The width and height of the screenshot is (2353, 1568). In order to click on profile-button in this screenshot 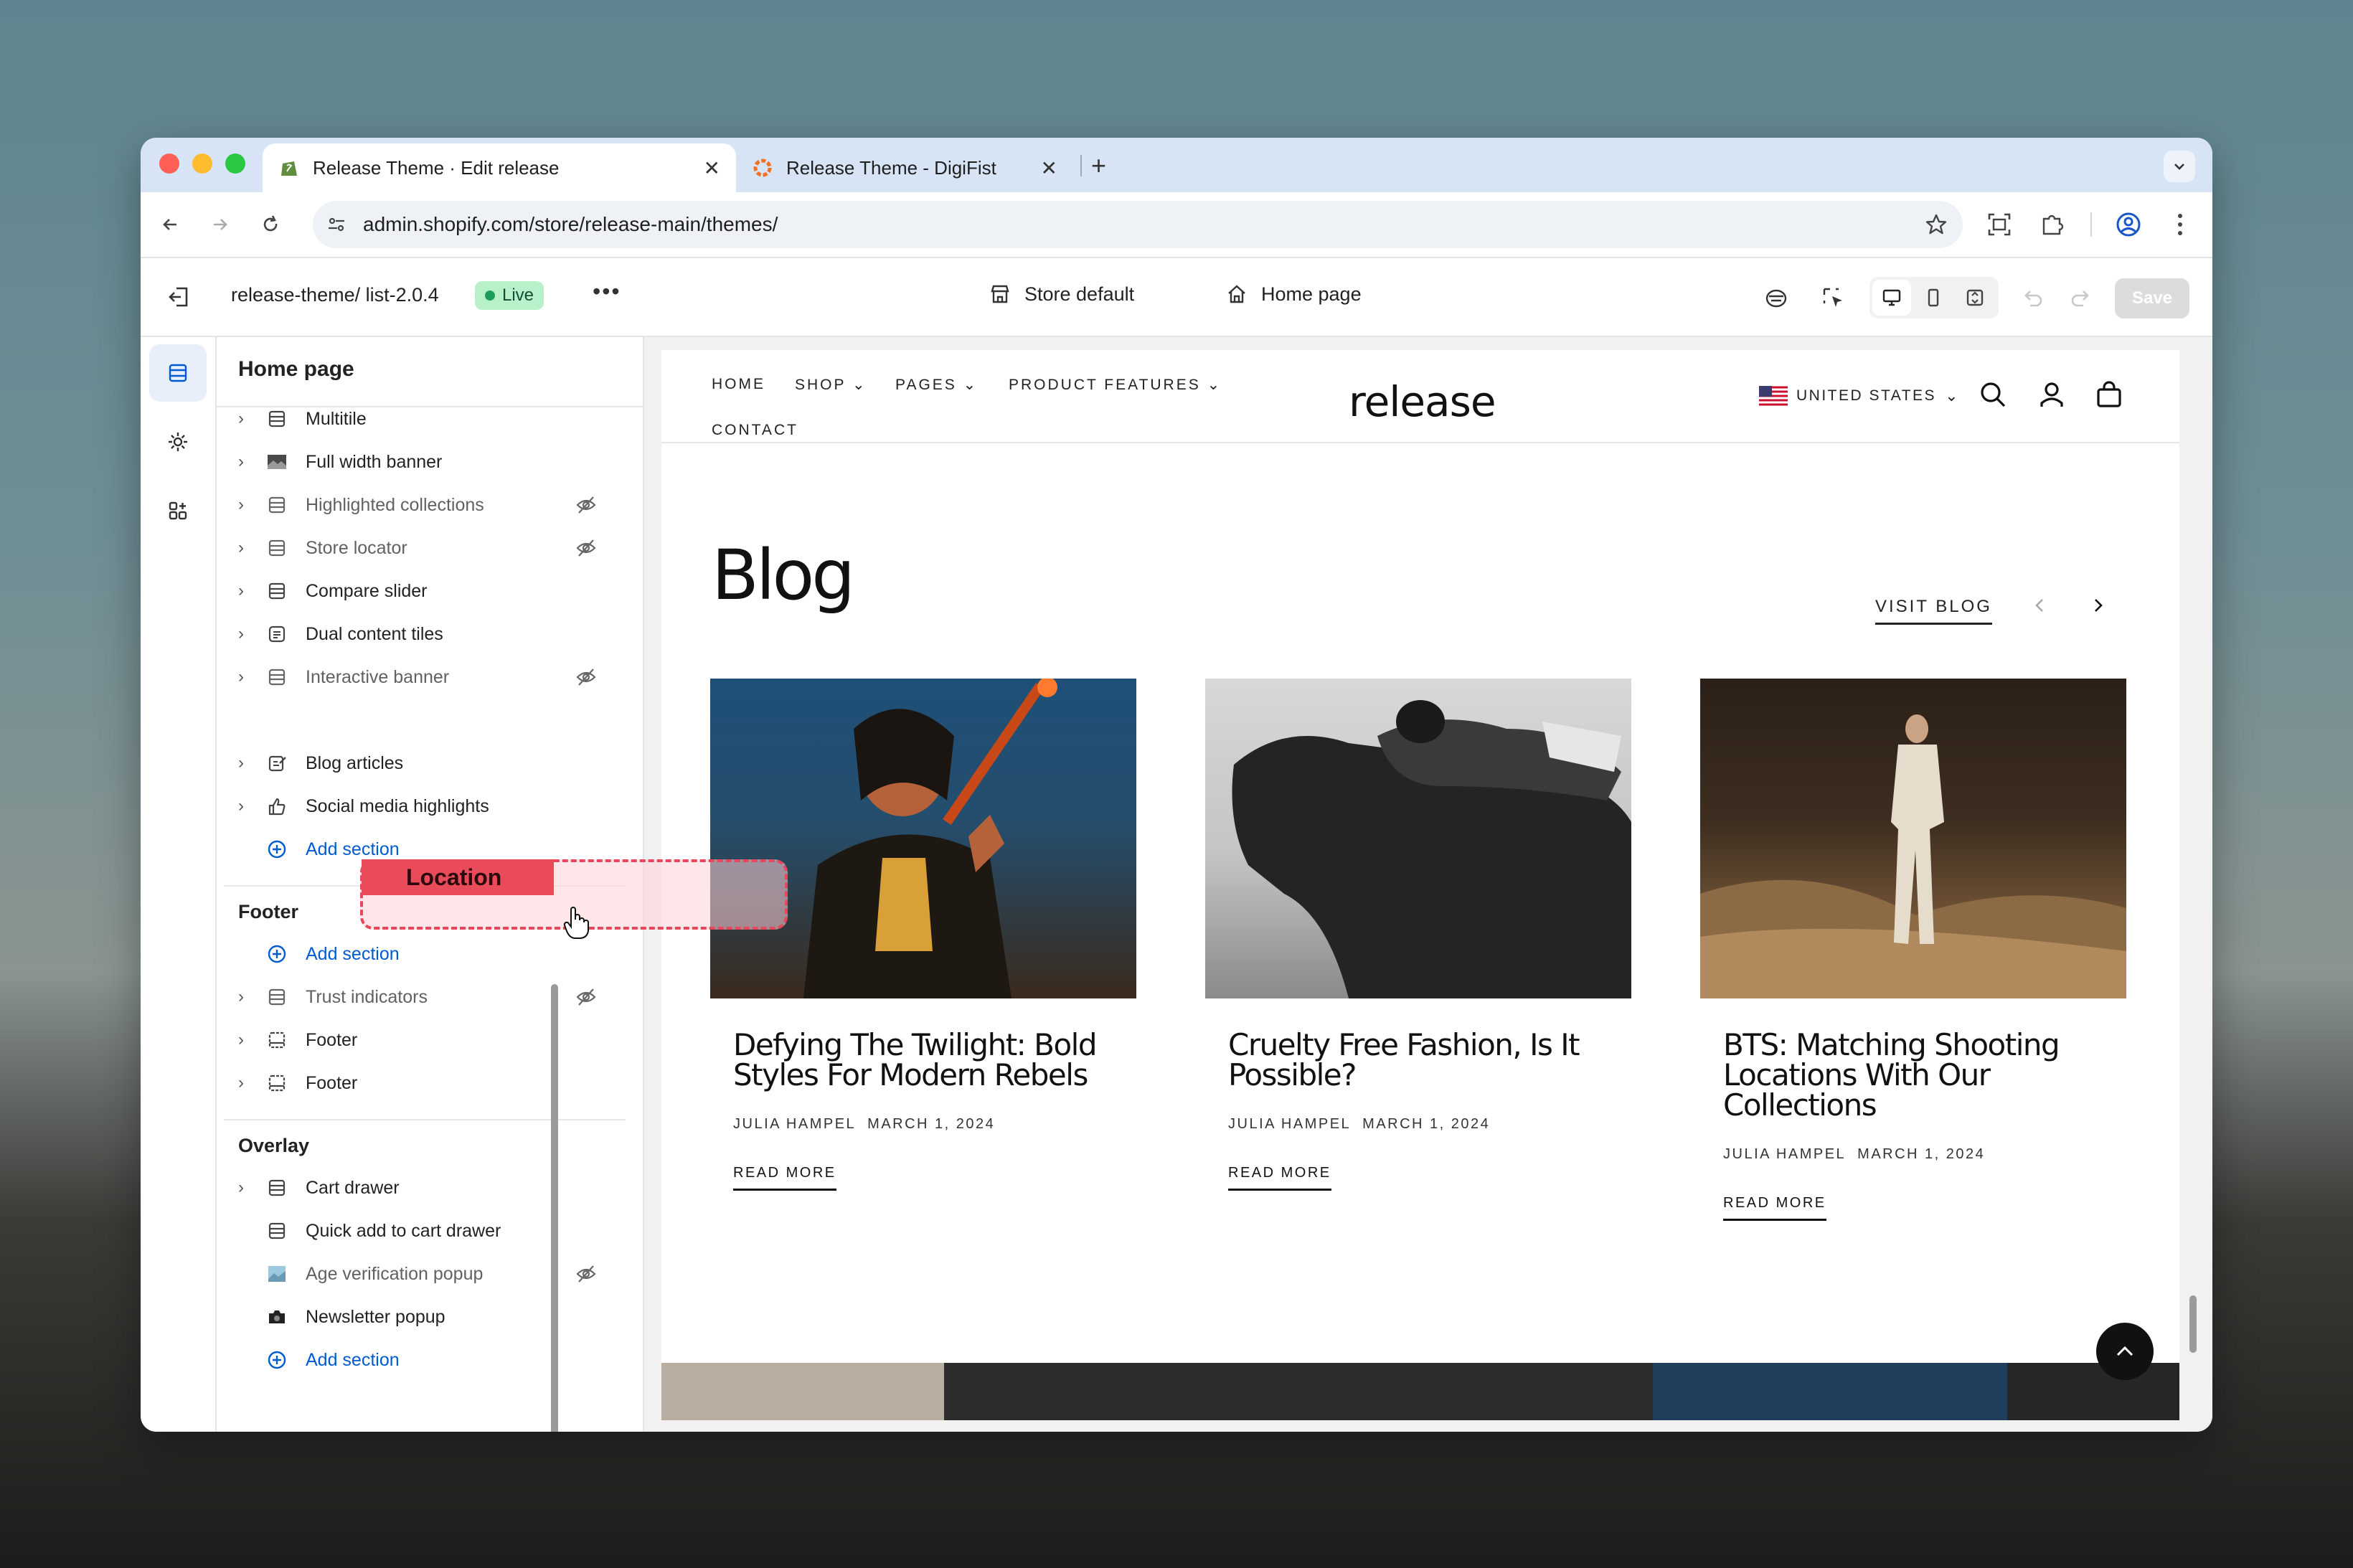, I will do `click(2128, 225)`.